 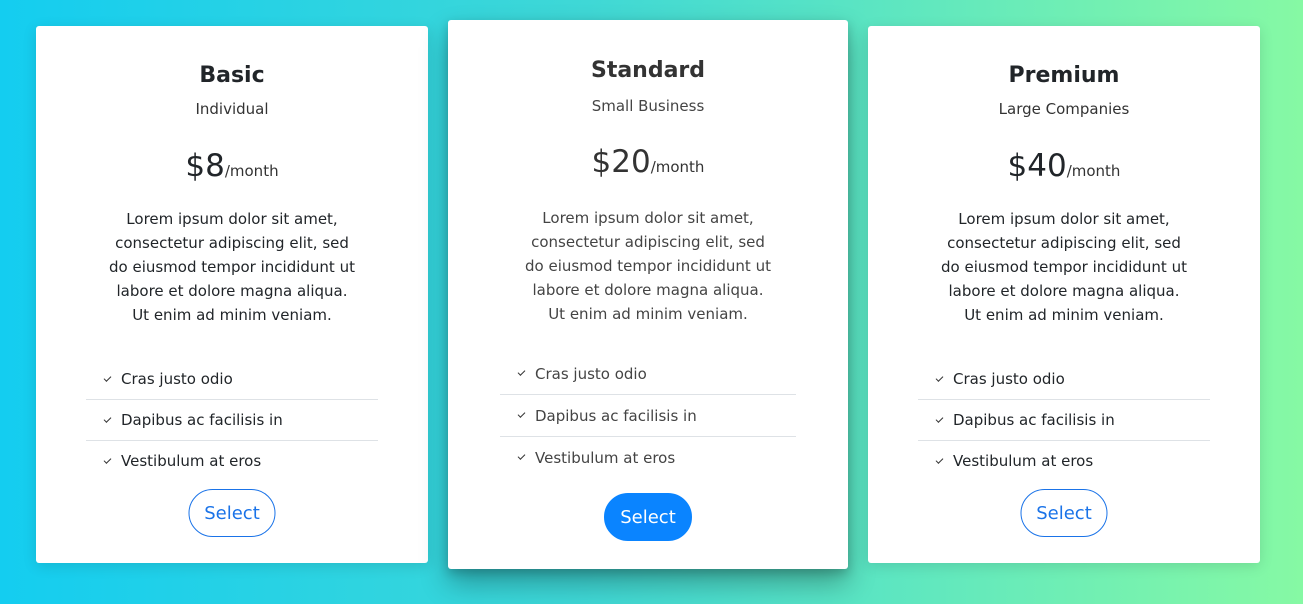 I want to click on plan-price: $8/month, so click(x=232, y=168).